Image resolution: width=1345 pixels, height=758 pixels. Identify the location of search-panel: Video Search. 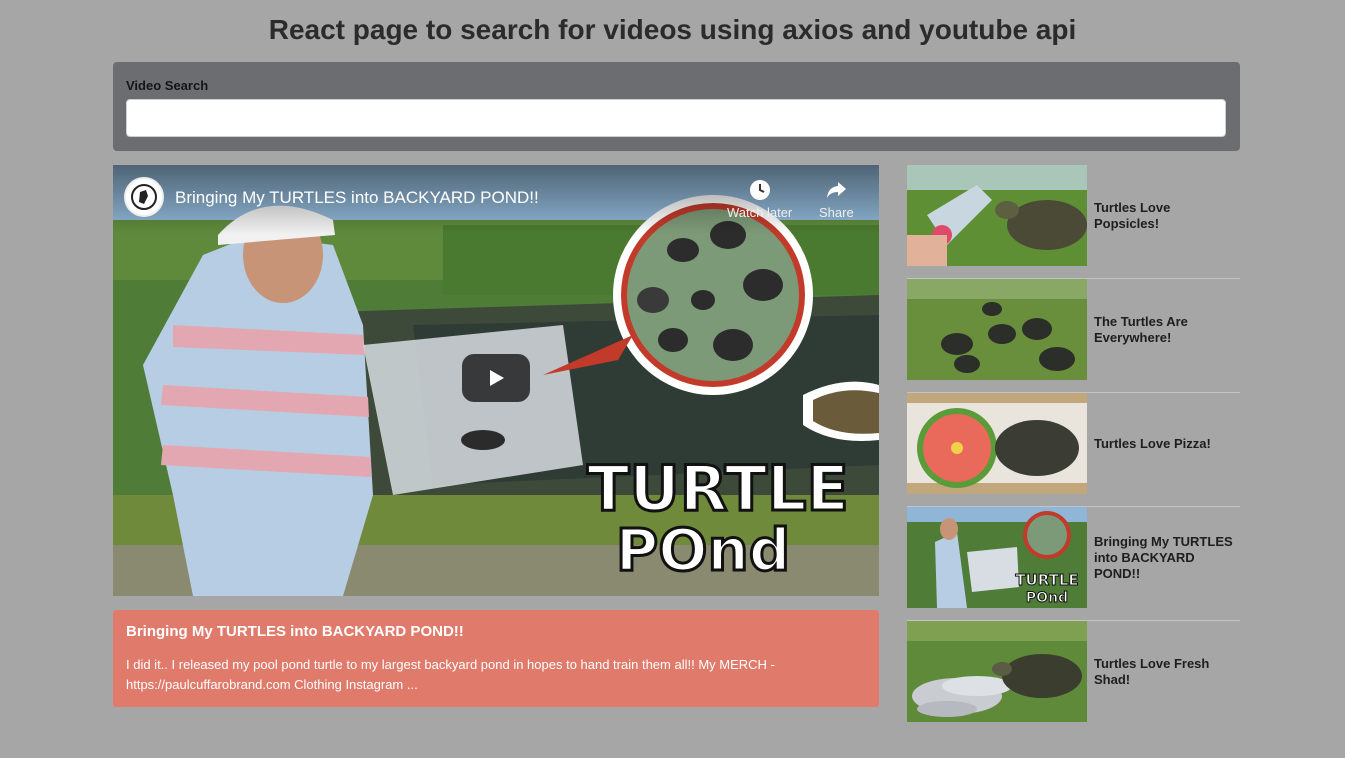
(676, 106).